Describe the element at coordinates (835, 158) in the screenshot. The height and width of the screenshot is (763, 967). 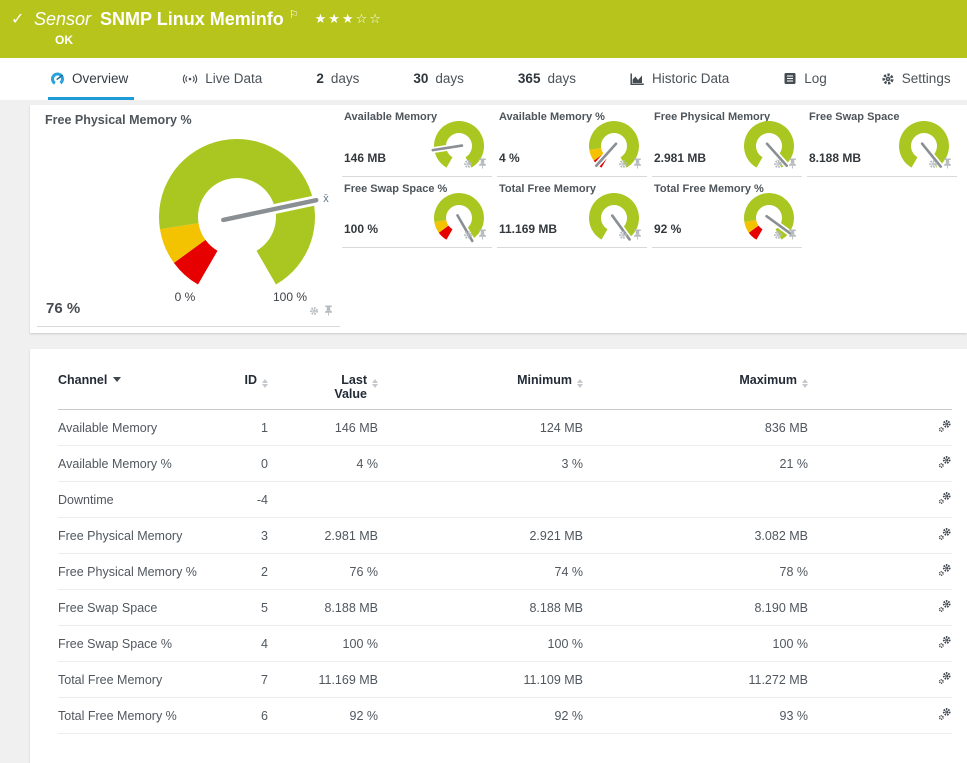
I see `gauge-value: 8.188 MB` at that location.